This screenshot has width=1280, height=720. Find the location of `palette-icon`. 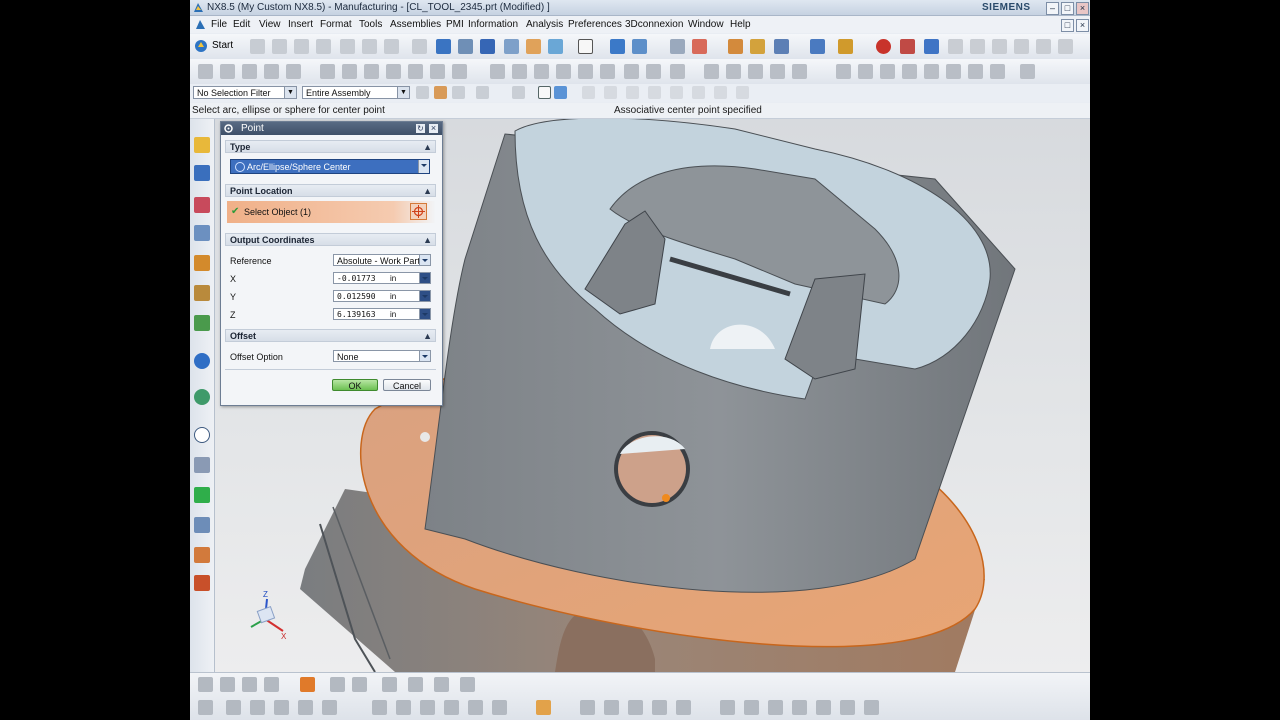

palette-icon is located at coordinates (202, 525).